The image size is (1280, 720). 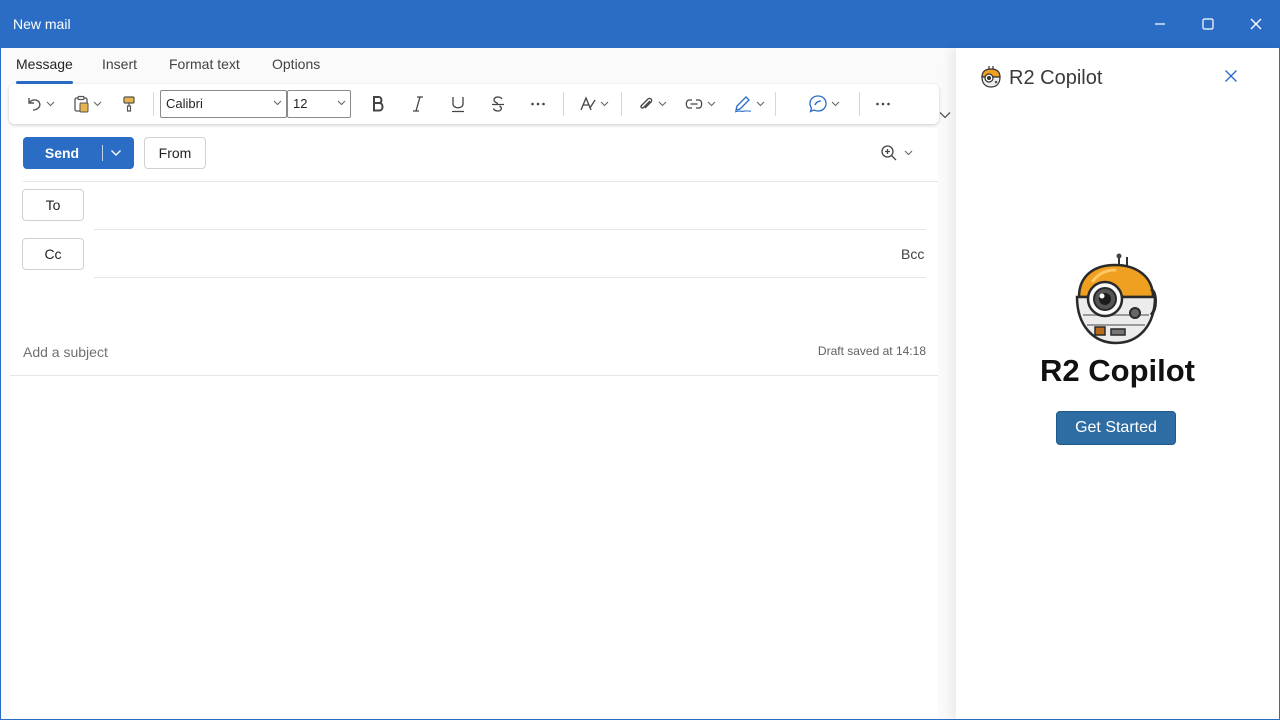 I want to click on font-family-value: Calibri, so click(x=184, y=103).